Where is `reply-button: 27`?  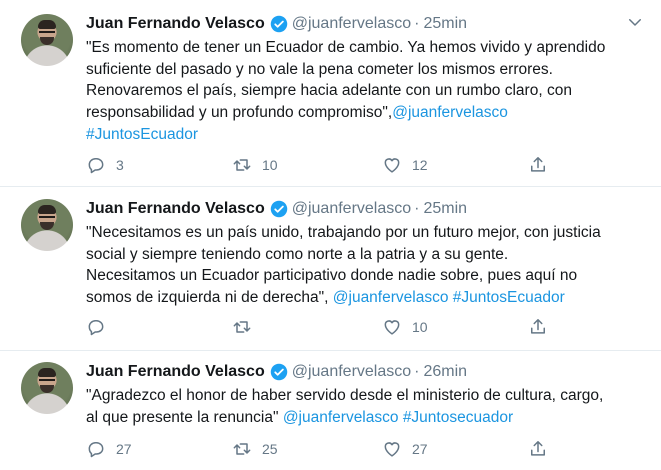
reply-button: 27 is located at coordinates (109, 449).